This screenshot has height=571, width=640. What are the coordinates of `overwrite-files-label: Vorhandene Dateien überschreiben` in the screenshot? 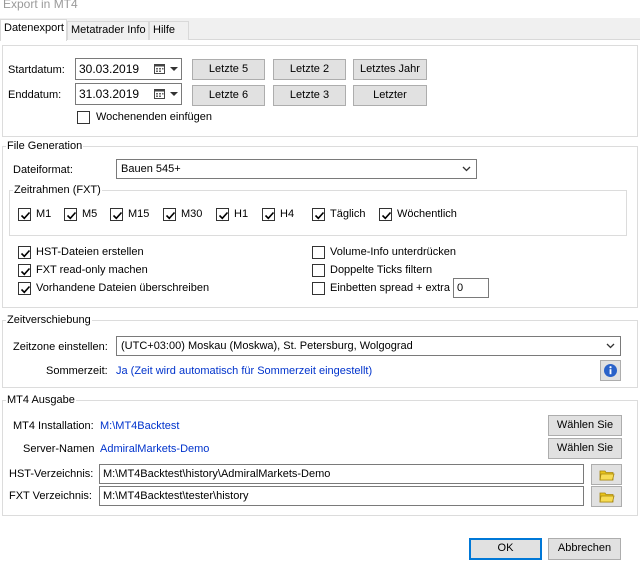 It's located at (123, 288).